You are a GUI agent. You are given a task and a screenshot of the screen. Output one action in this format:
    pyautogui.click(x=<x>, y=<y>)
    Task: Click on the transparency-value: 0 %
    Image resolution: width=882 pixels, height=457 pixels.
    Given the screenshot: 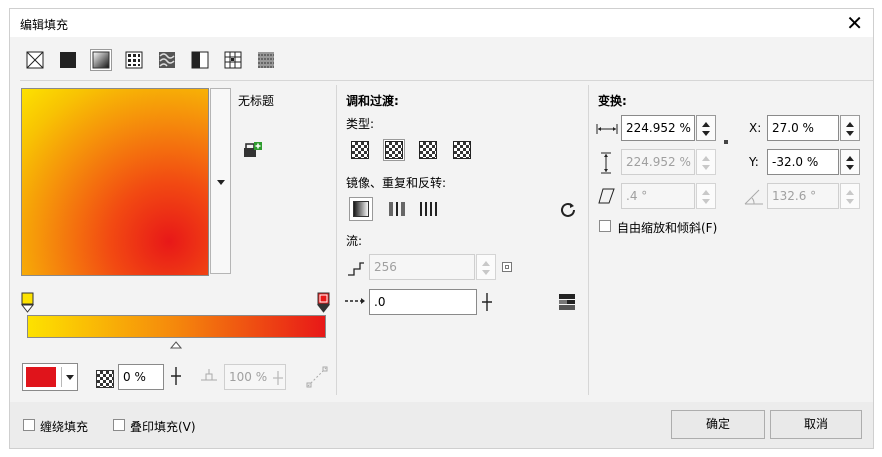 What is the action you would take?
    pyautogui.click(x=134, y=377)
    